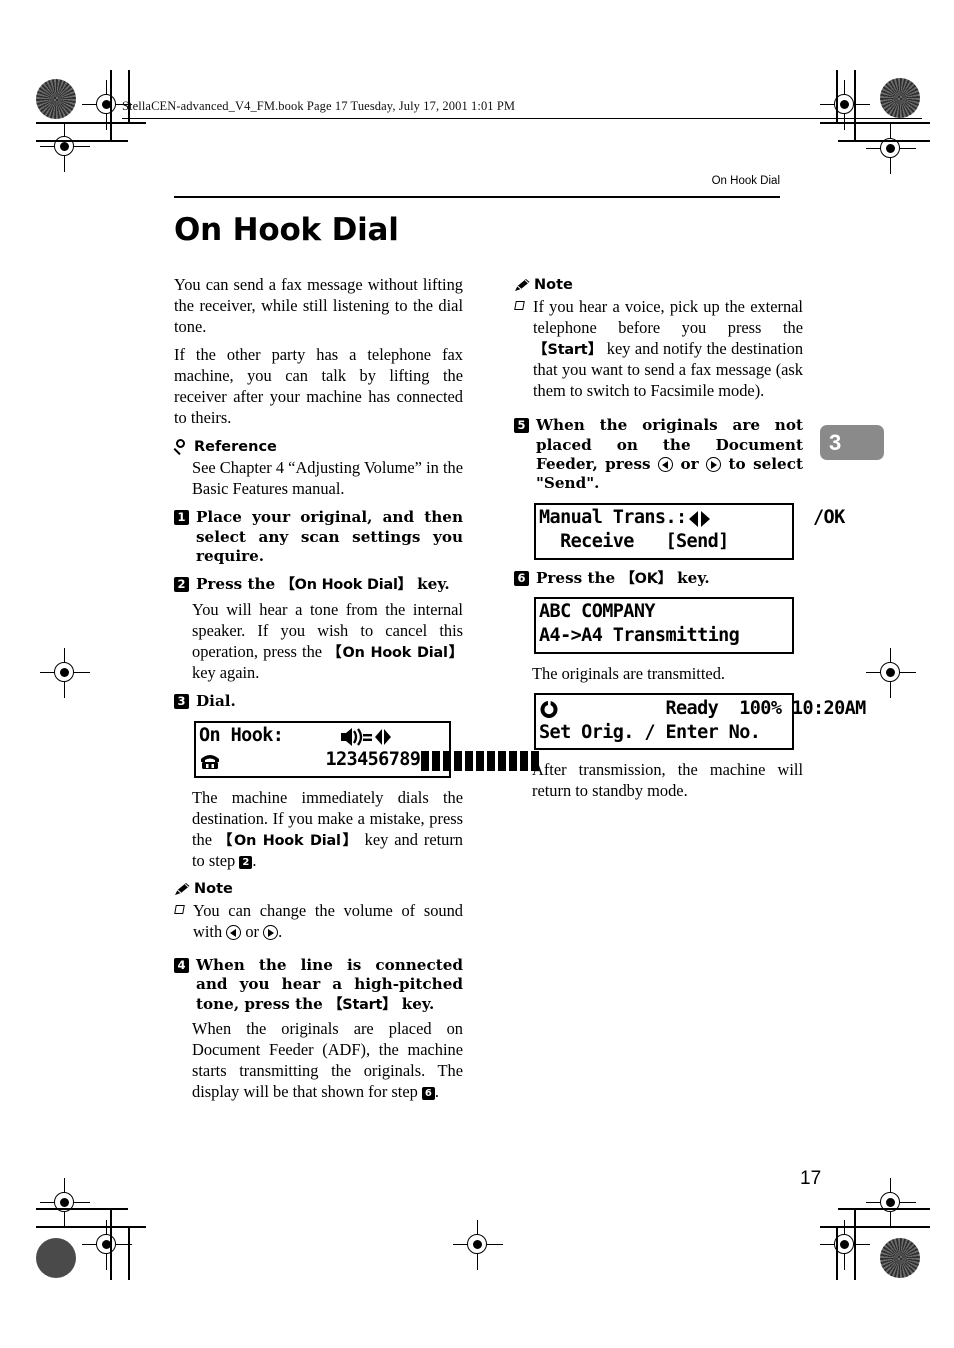  I want to click on file-info-rule, so click(522, 118).